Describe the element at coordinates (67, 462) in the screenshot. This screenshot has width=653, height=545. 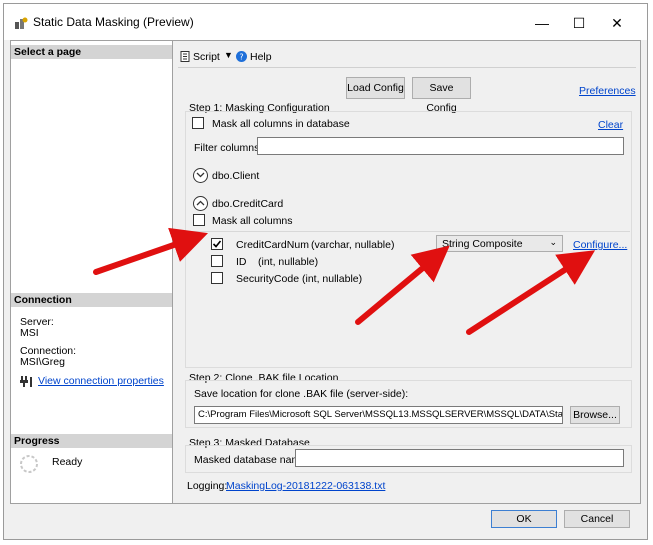
I see `progress-status: Ready` at that location.